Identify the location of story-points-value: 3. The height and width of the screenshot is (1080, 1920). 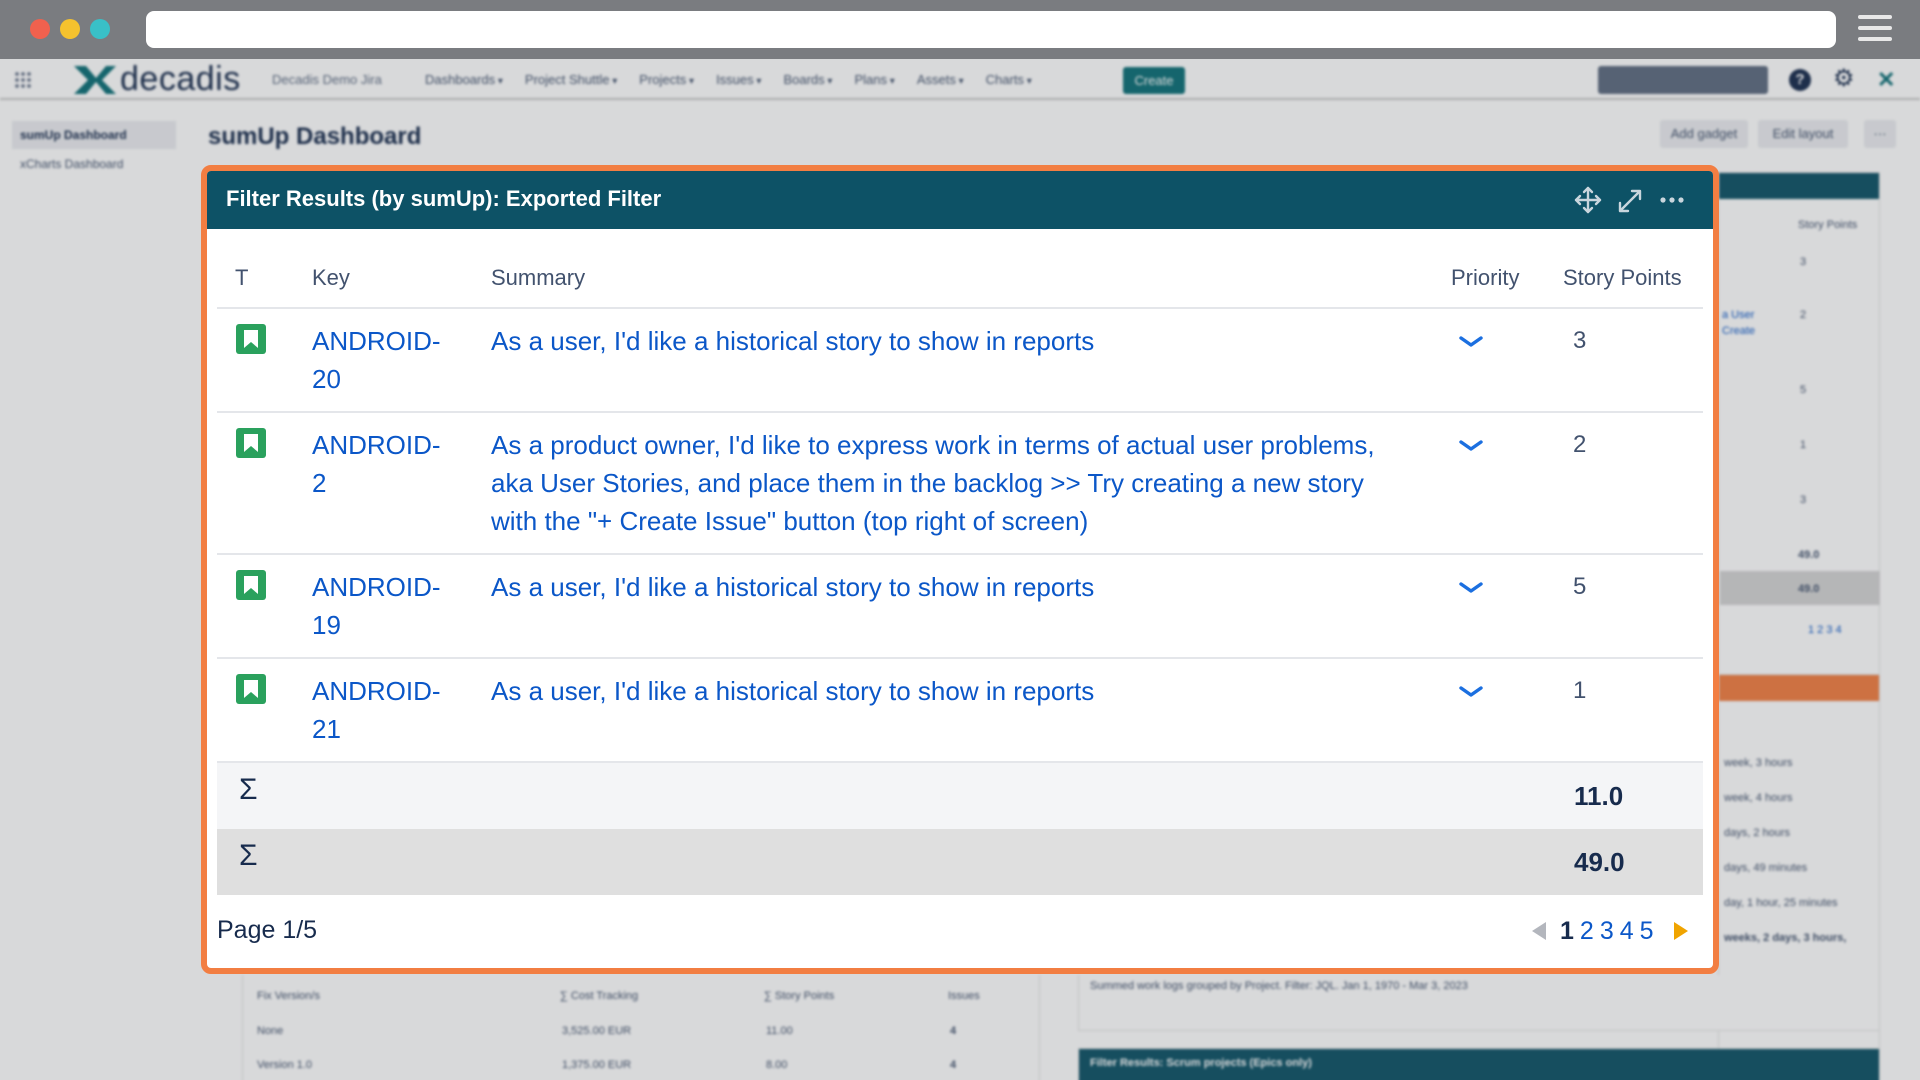
(1580, 340).